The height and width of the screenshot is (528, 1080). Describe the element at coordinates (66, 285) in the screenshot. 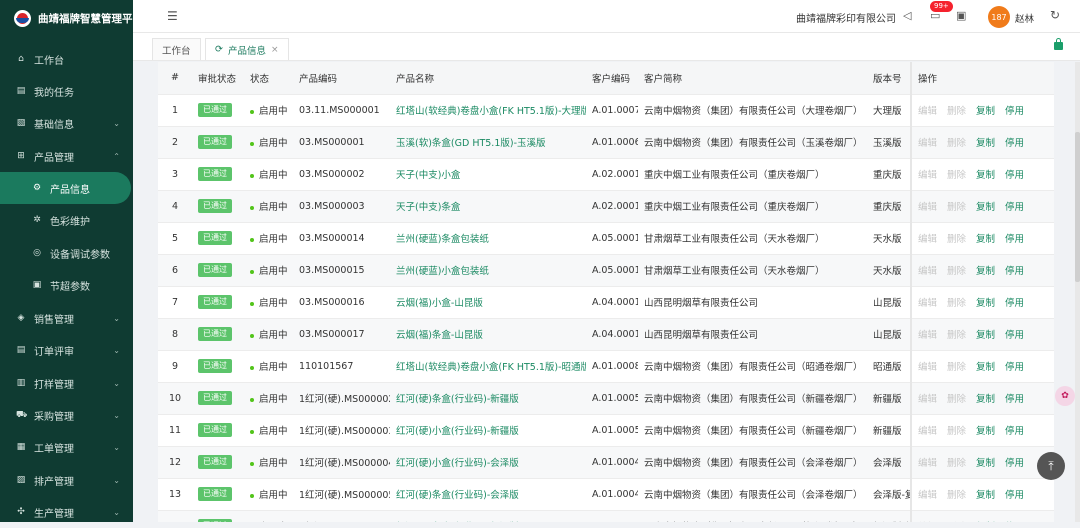

I see `sidebar-item: ▣ 节超参数` at that location.